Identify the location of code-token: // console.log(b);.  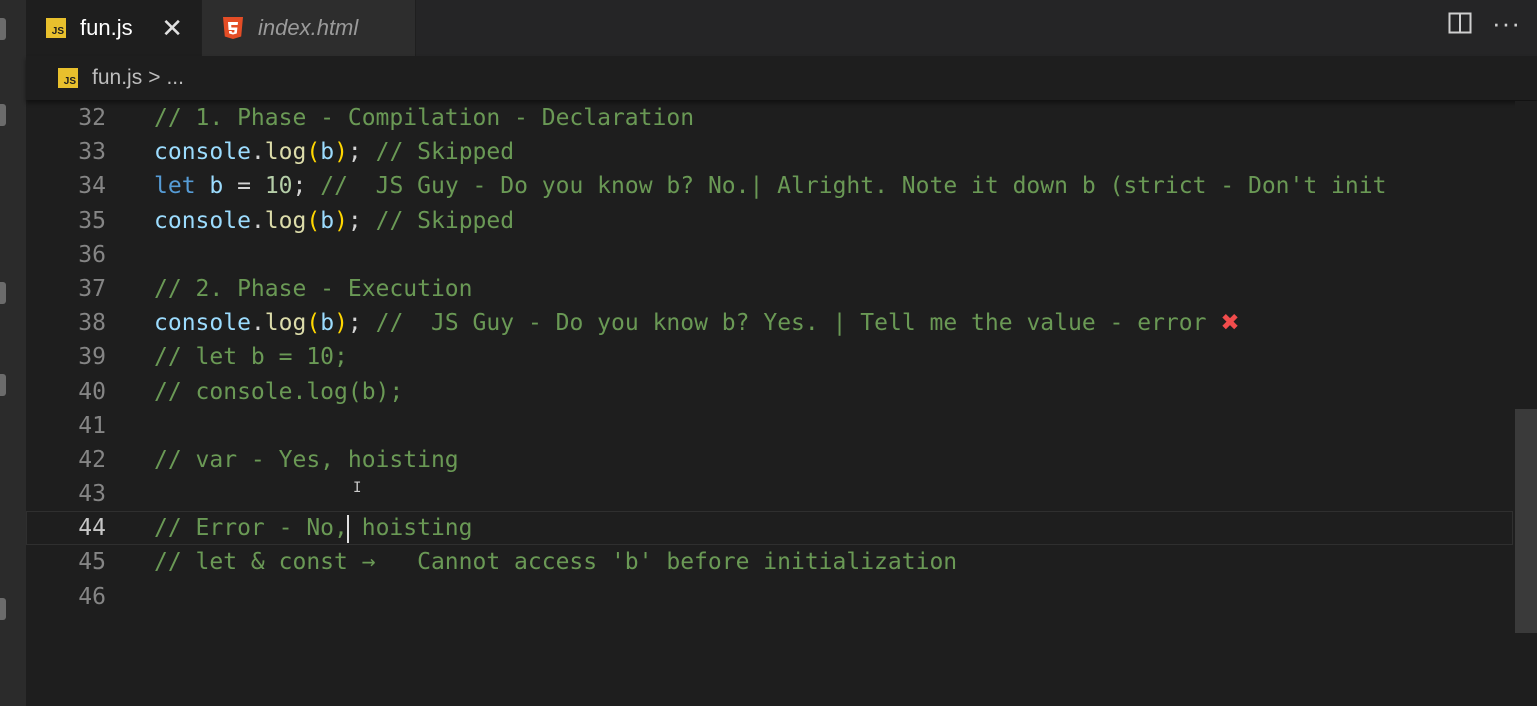
(279, 391).